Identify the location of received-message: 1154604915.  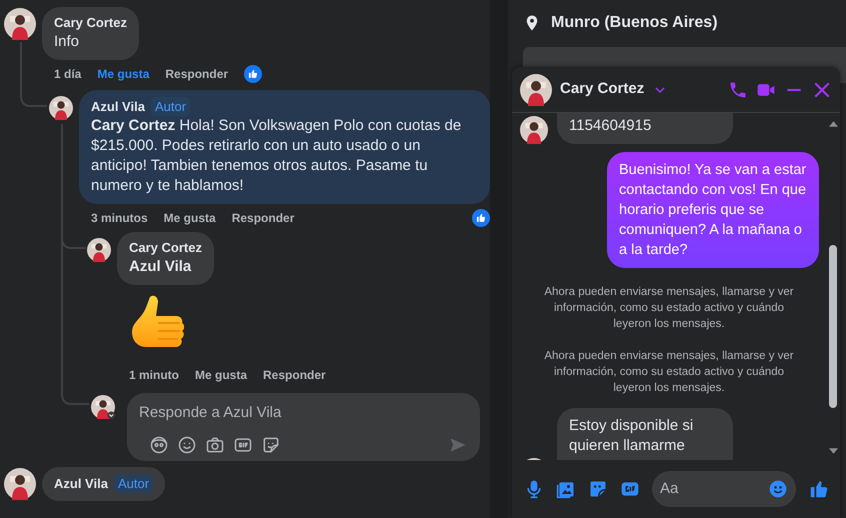
(645, 128).